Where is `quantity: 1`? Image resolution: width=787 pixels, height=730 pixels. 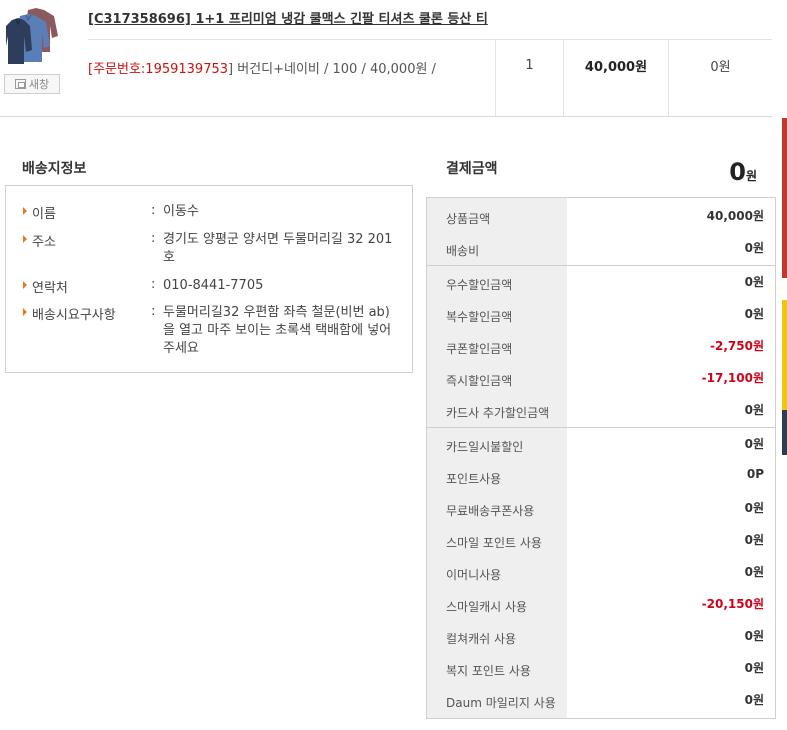 quantity: 1 is located at coordinates (529, 65).